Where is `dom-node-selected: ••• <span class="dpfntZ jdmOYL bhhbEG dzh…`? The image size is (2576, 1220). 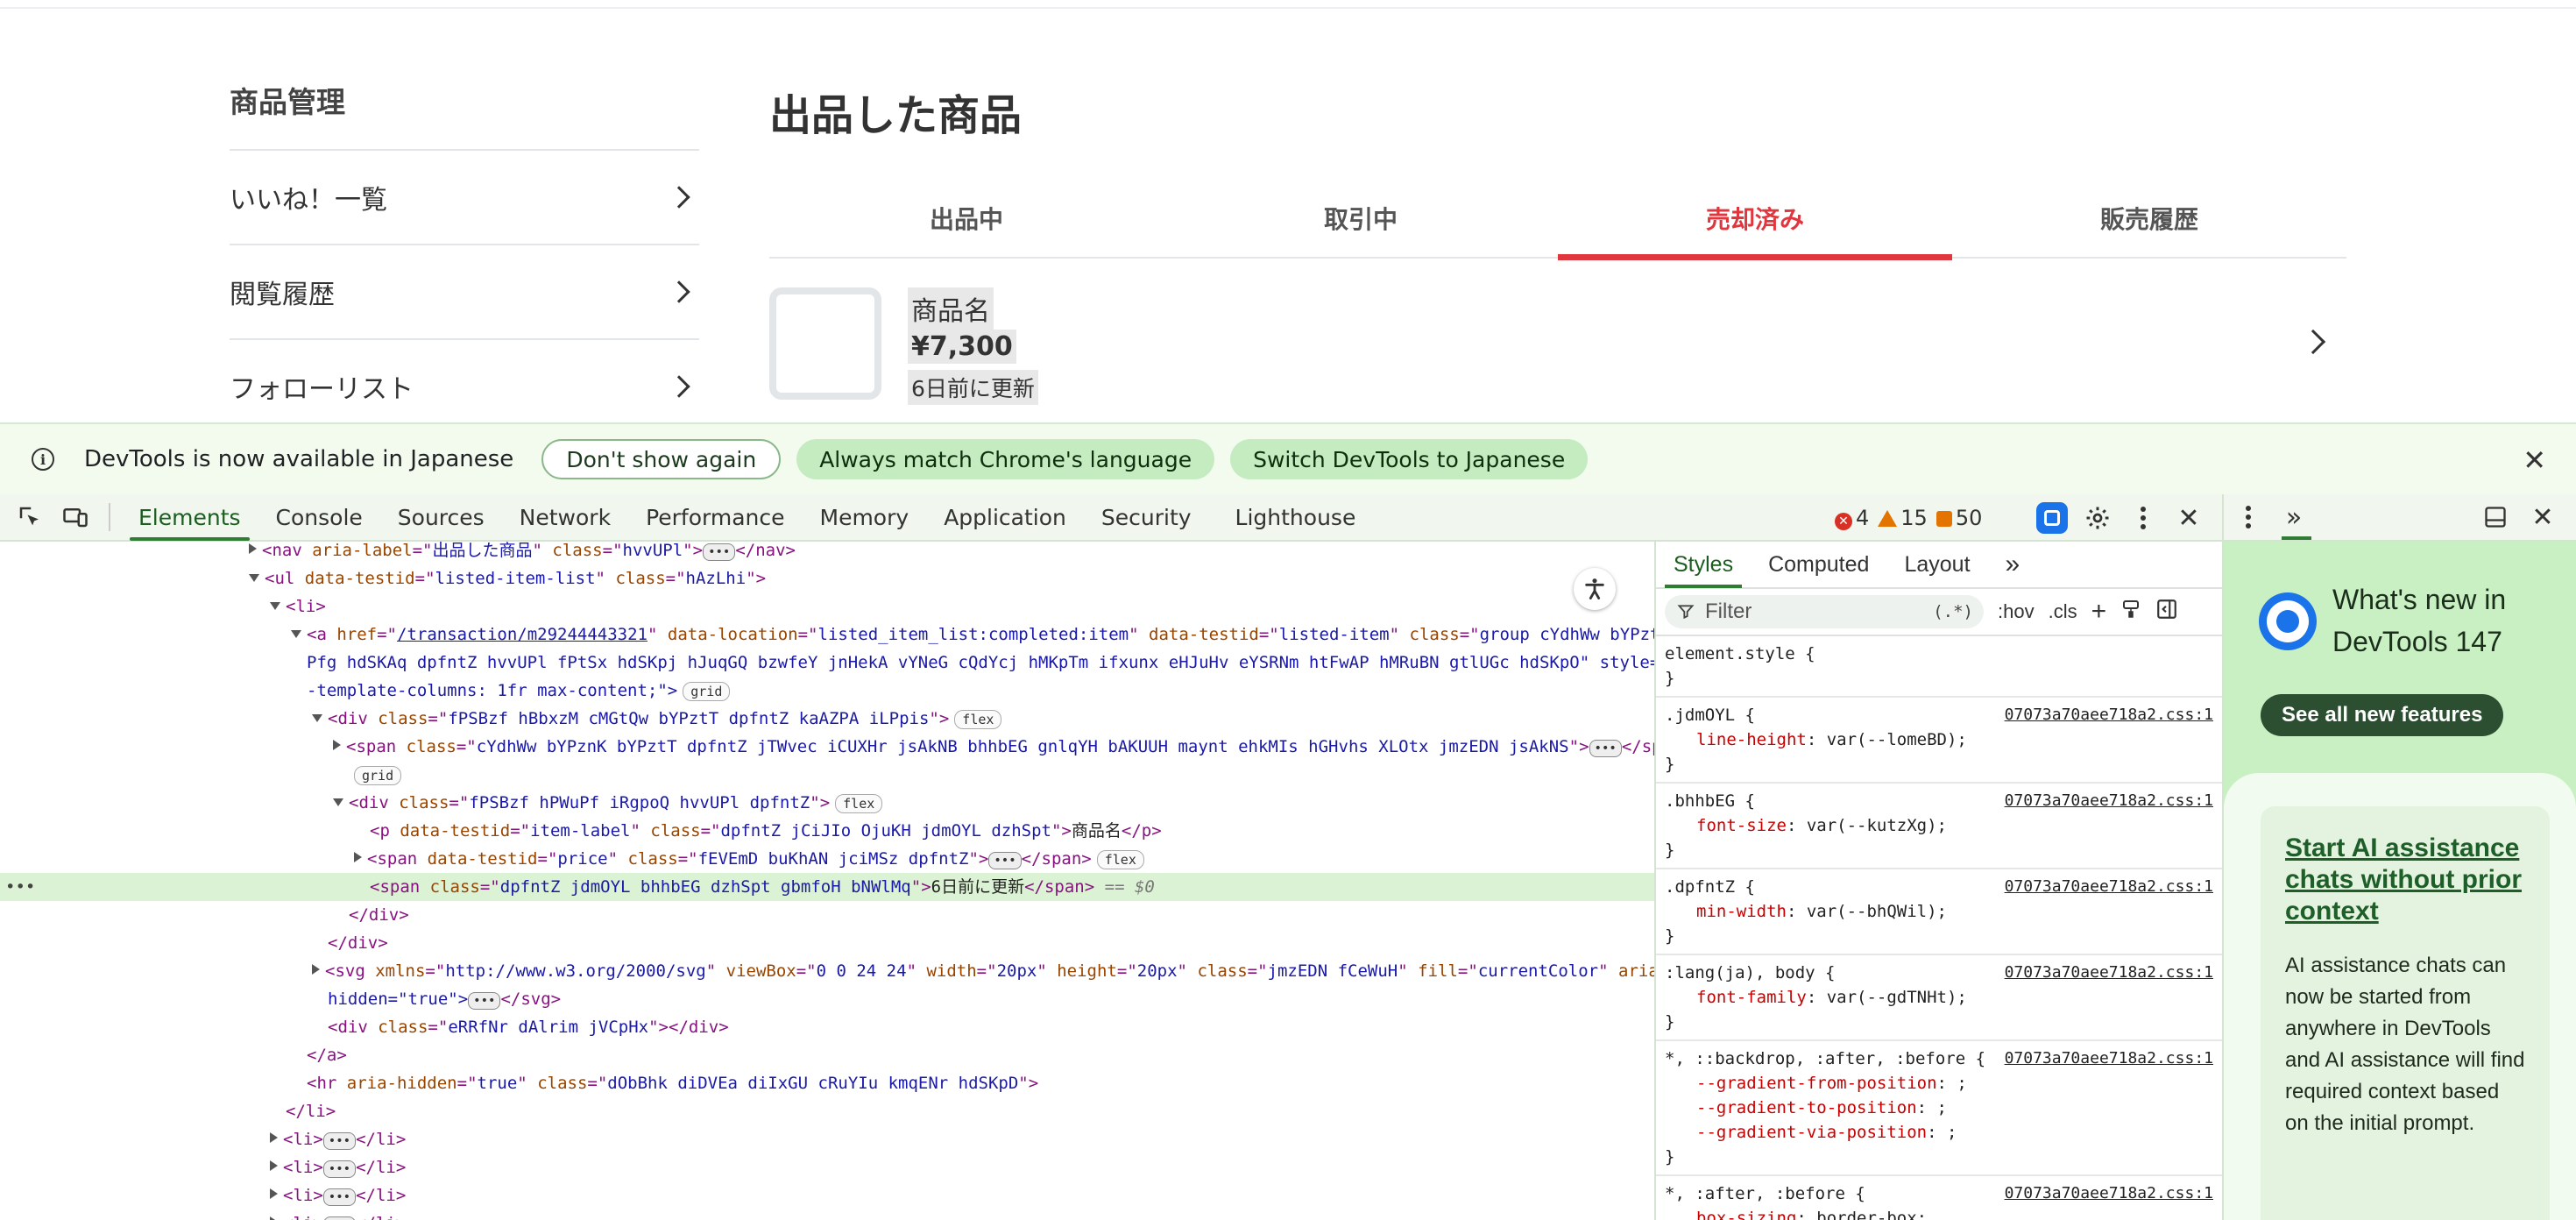
dom-node-selected: ••• <span class="dpfntZ jdmOYL bhhbEG dzh… is located at coordinates (827, 887).